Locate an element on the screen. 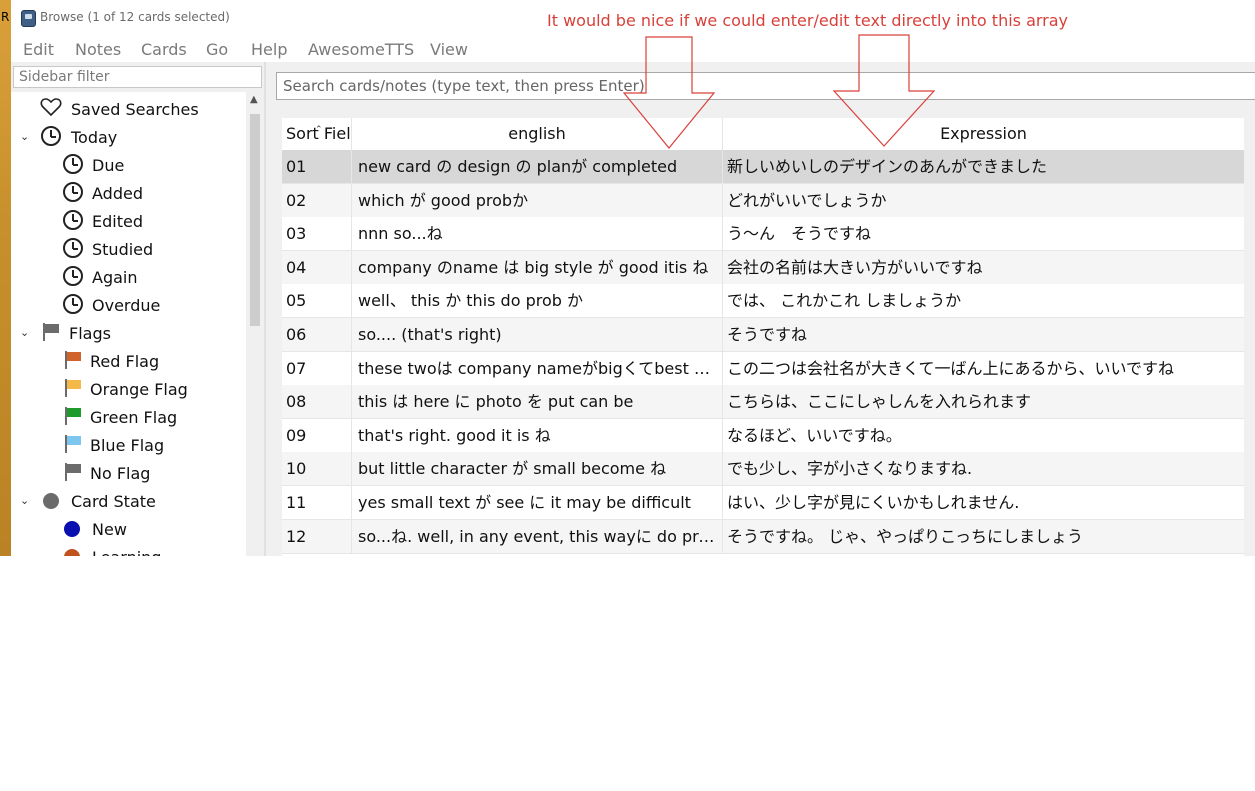 The height and width of the screenshot is (791, 1255). sidebar-item-card-state: ⌄ Card State is located at coordinates (128, 501).